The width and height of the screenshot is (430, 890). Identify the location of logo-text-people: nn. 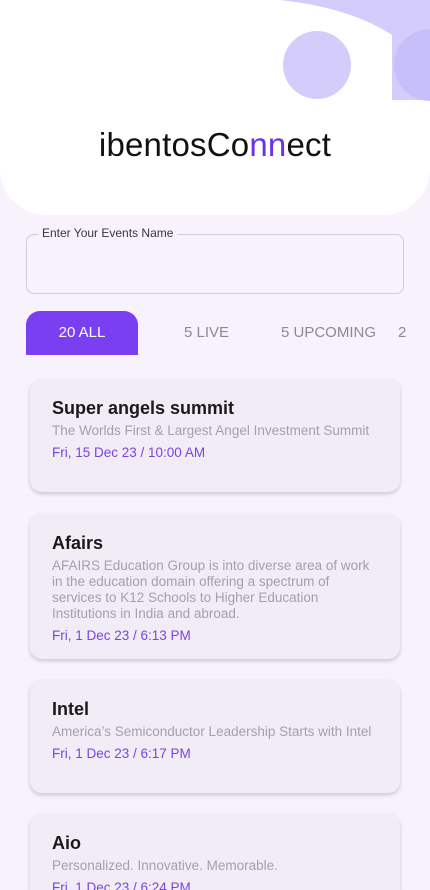
(268, 144).